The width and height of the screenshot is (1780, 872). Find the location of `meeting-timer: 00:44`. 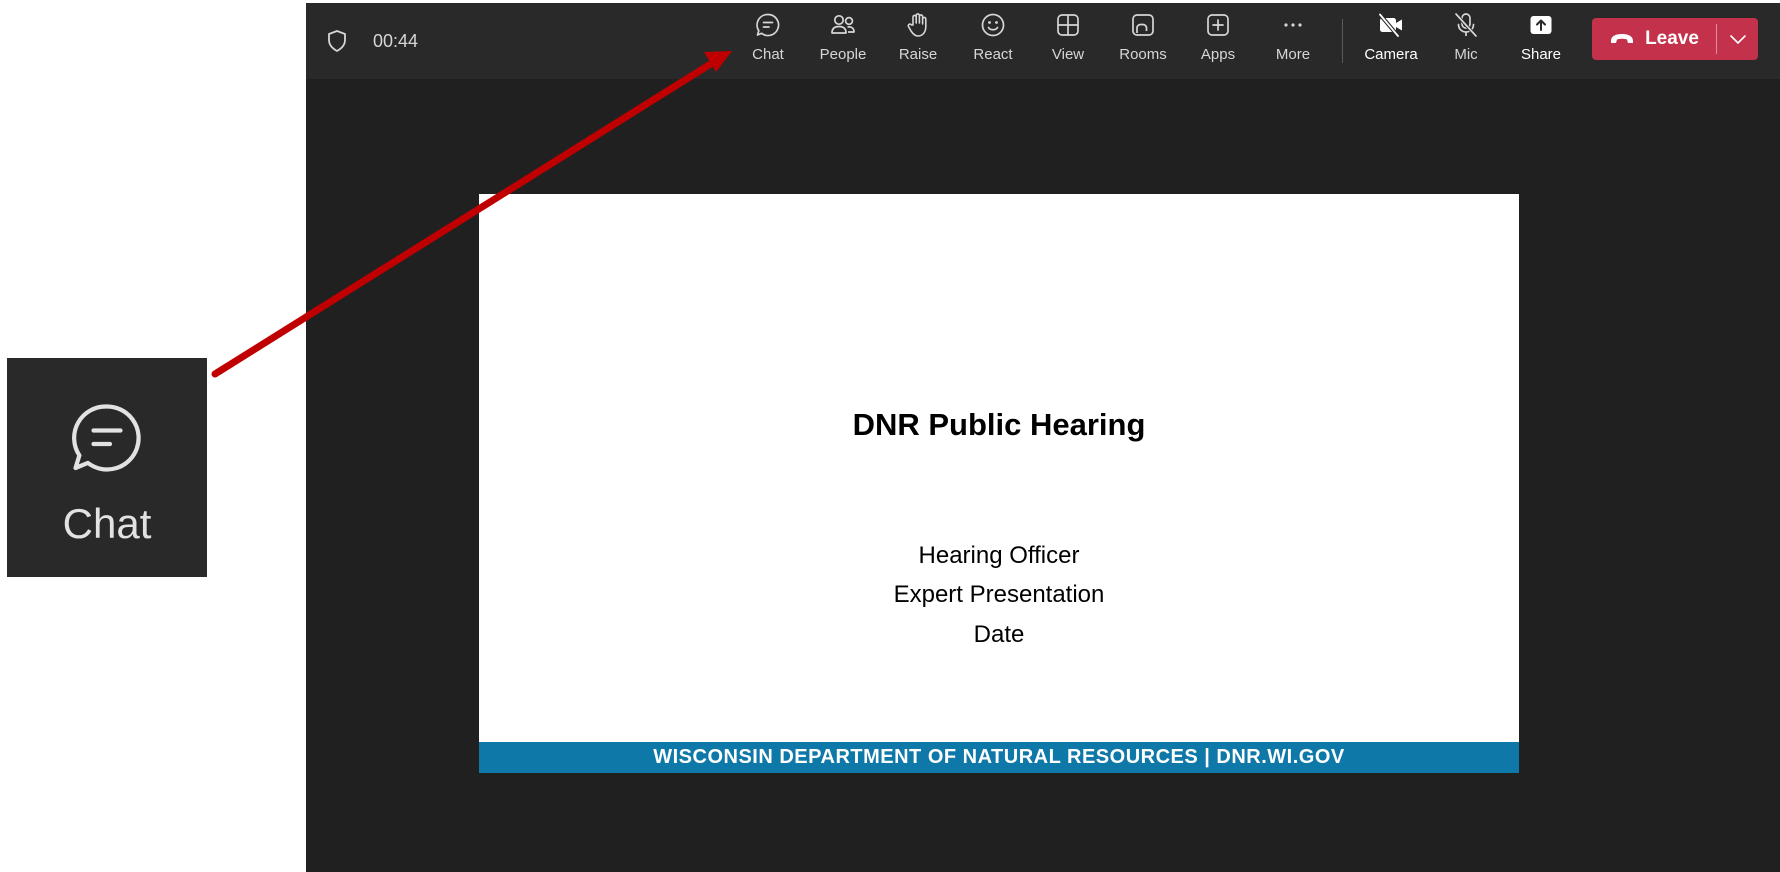

meeting-timer: 00:44 is located at coordinates (396, 41).